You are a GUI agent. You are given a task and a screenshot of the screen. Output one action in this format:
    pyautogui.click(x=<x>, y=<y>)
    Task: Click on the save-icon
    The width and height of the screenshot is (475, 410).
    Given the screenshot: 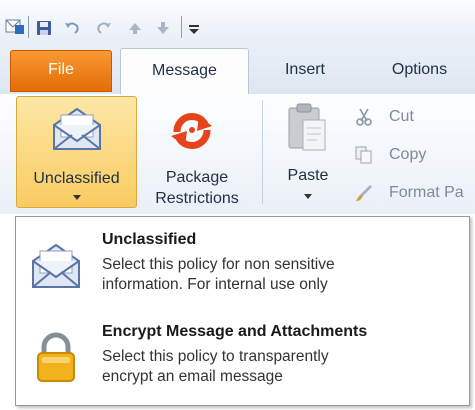 What is the action you would take?
    pyautogui.click(x=44, y=28)
    